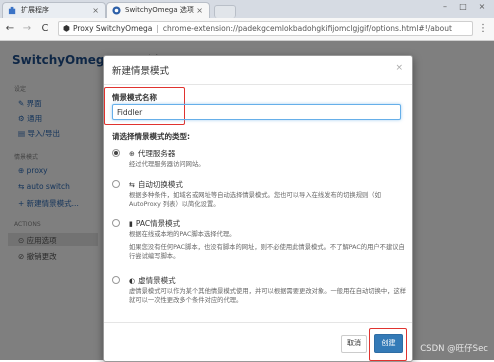 This screenshot has height=362, width=494. I want to click on reload-button: C, so click(45, 29).